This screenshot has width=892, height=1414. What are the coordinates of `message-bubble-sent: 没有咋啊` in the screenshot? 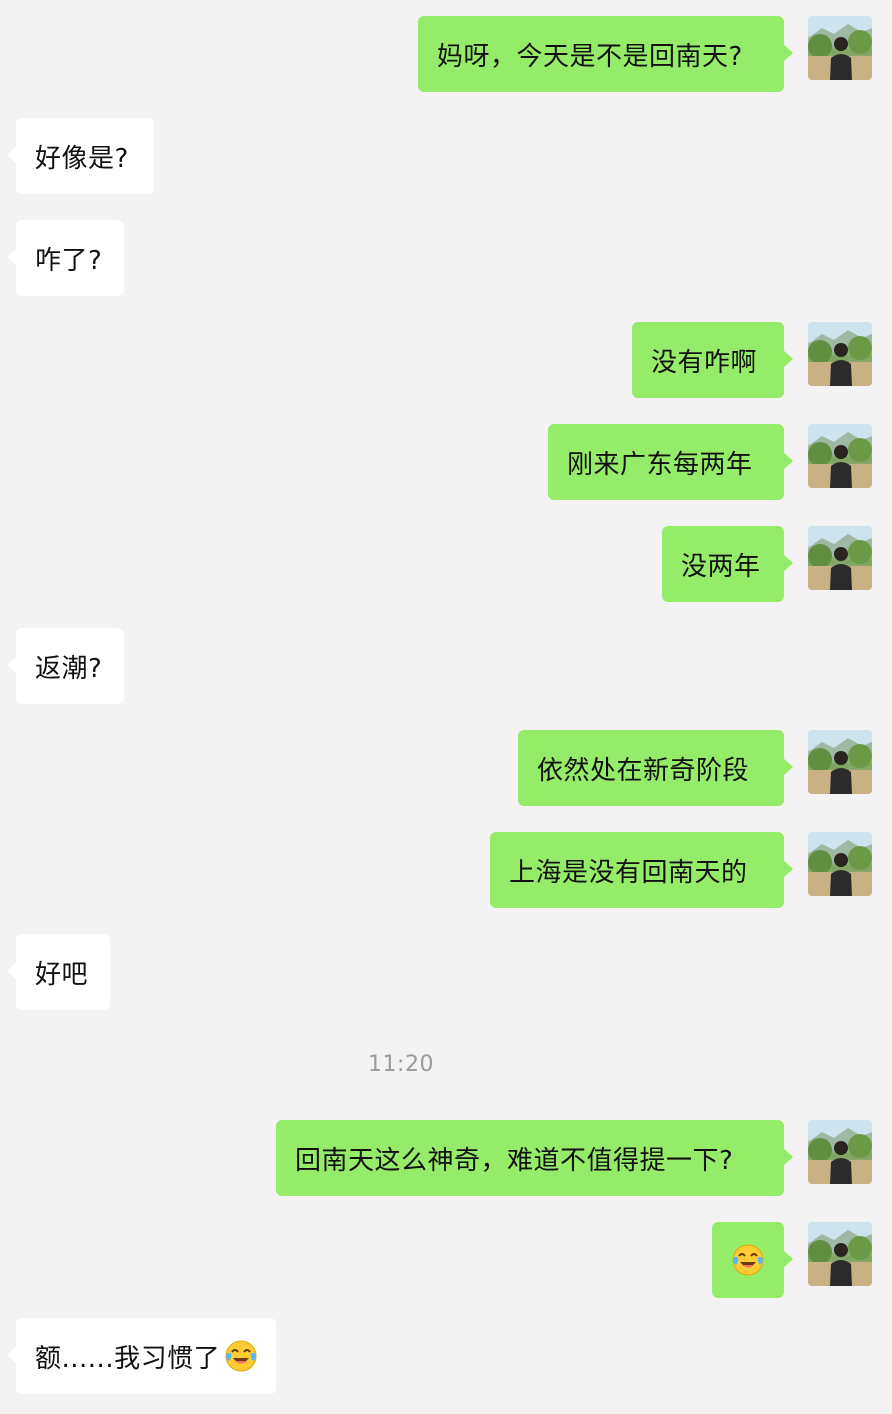 It's located at (712, 360).